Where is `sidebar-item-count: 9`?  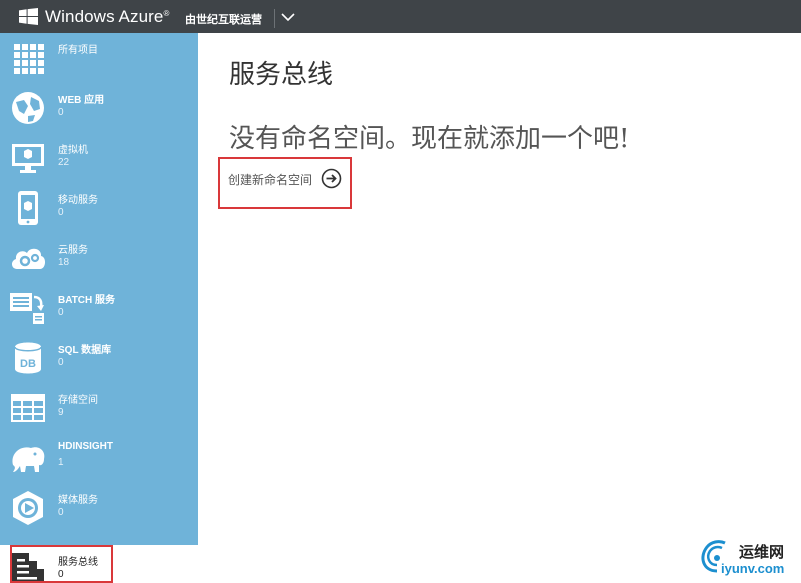
sidebar-item-count: 9 is located at coordinates (61, 412).